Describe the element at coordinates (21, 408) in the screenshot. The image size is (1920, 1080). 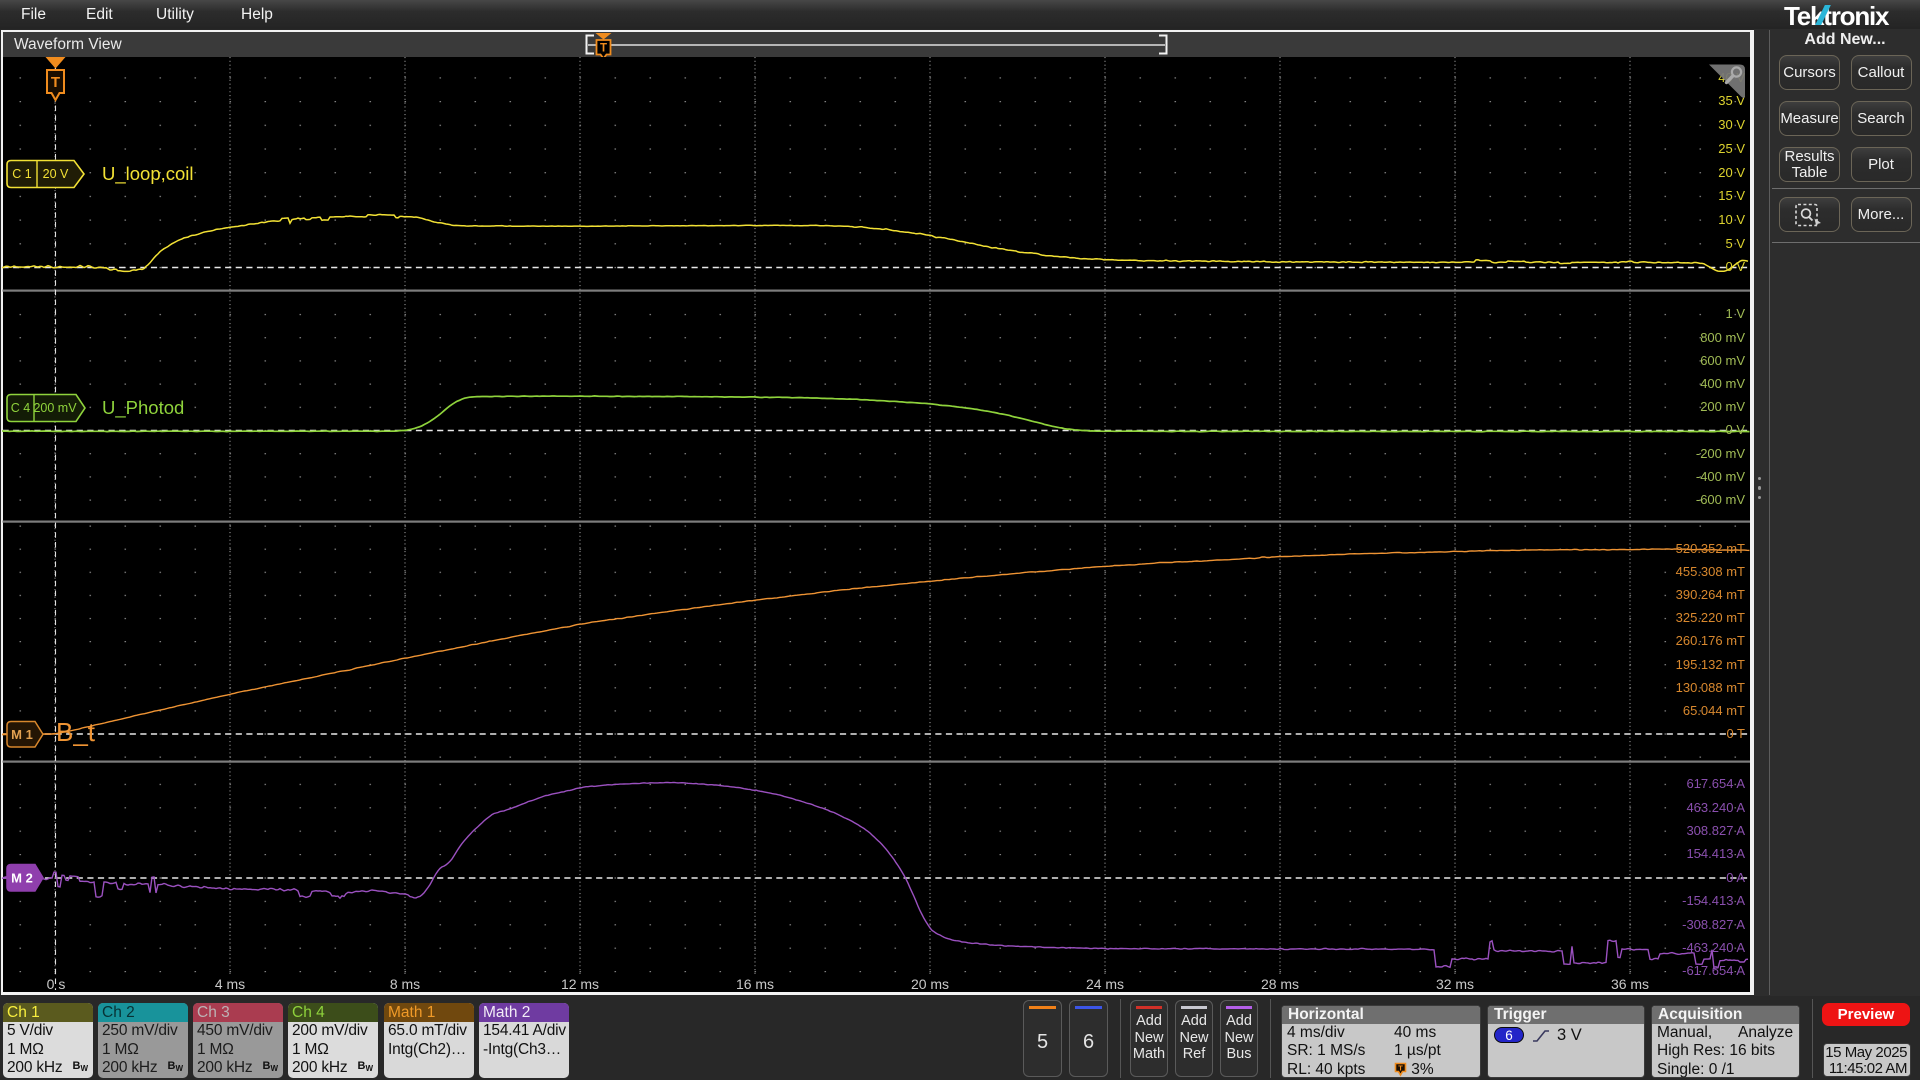
I see `svg-text: C 4` at that location.